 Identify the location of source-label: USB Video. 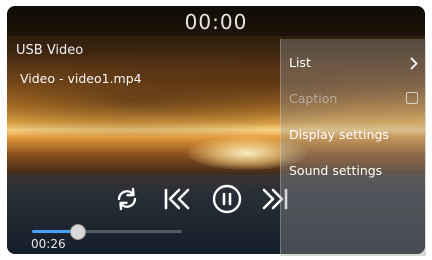
(50, 50).